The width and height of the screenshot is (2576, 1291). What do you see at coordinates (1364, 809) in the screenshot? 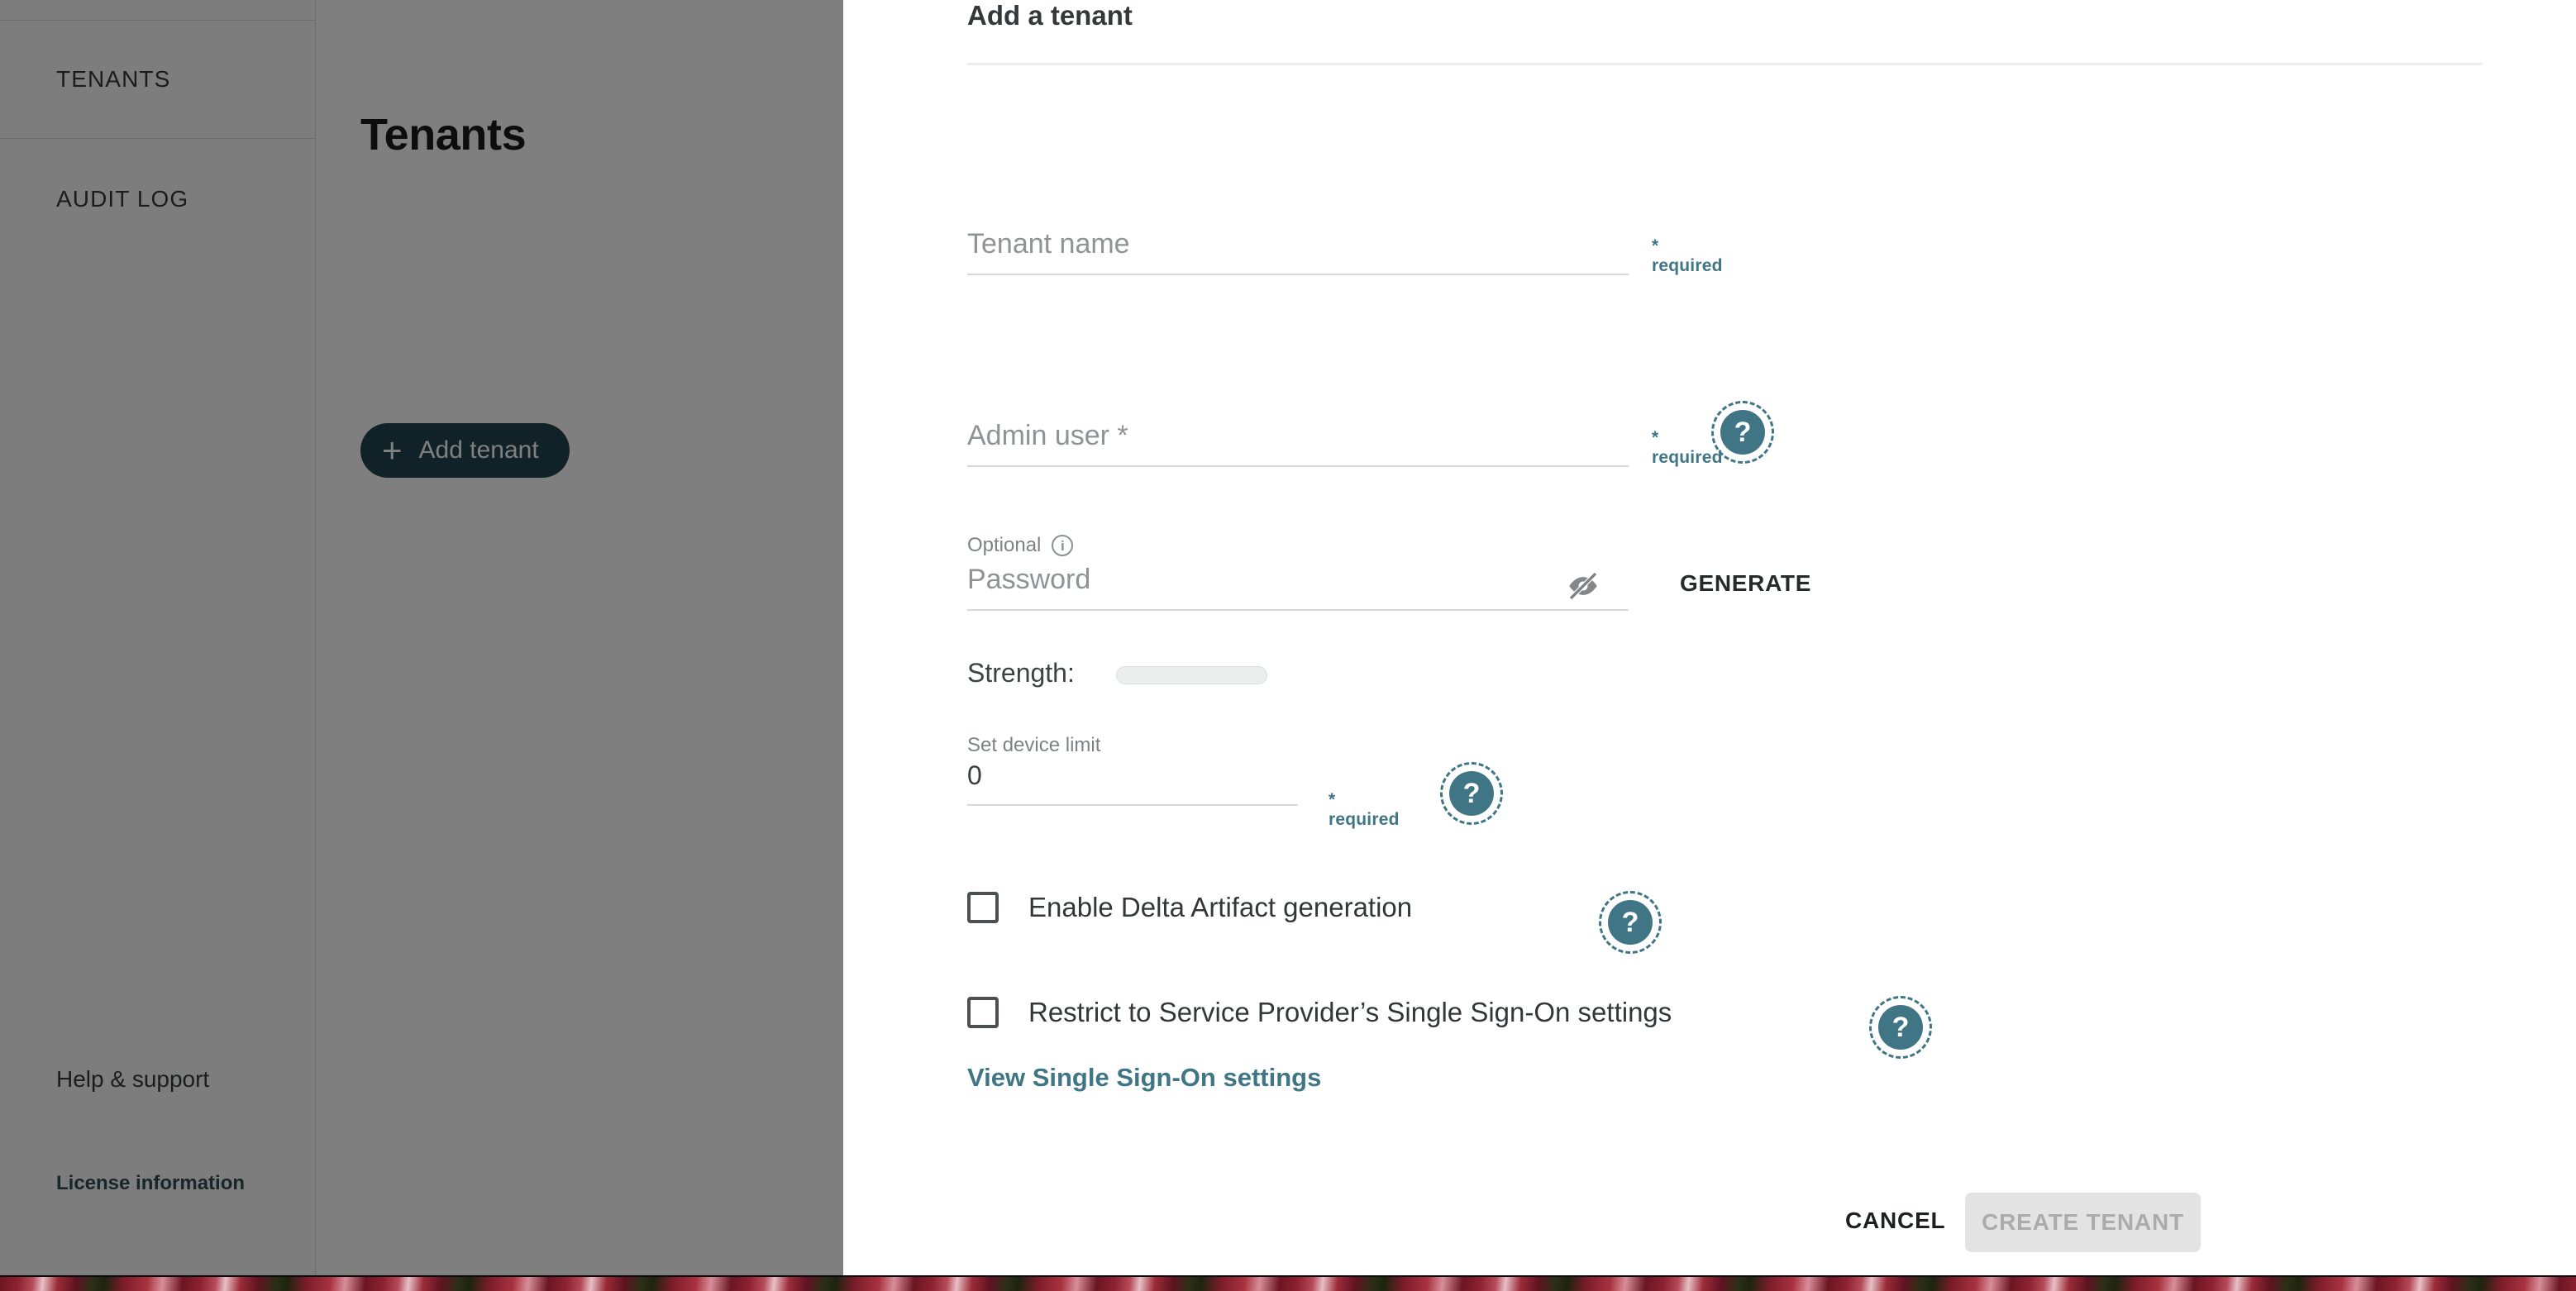
I see `device-limit-required-note: * required` at bounding box center [1364, 809].